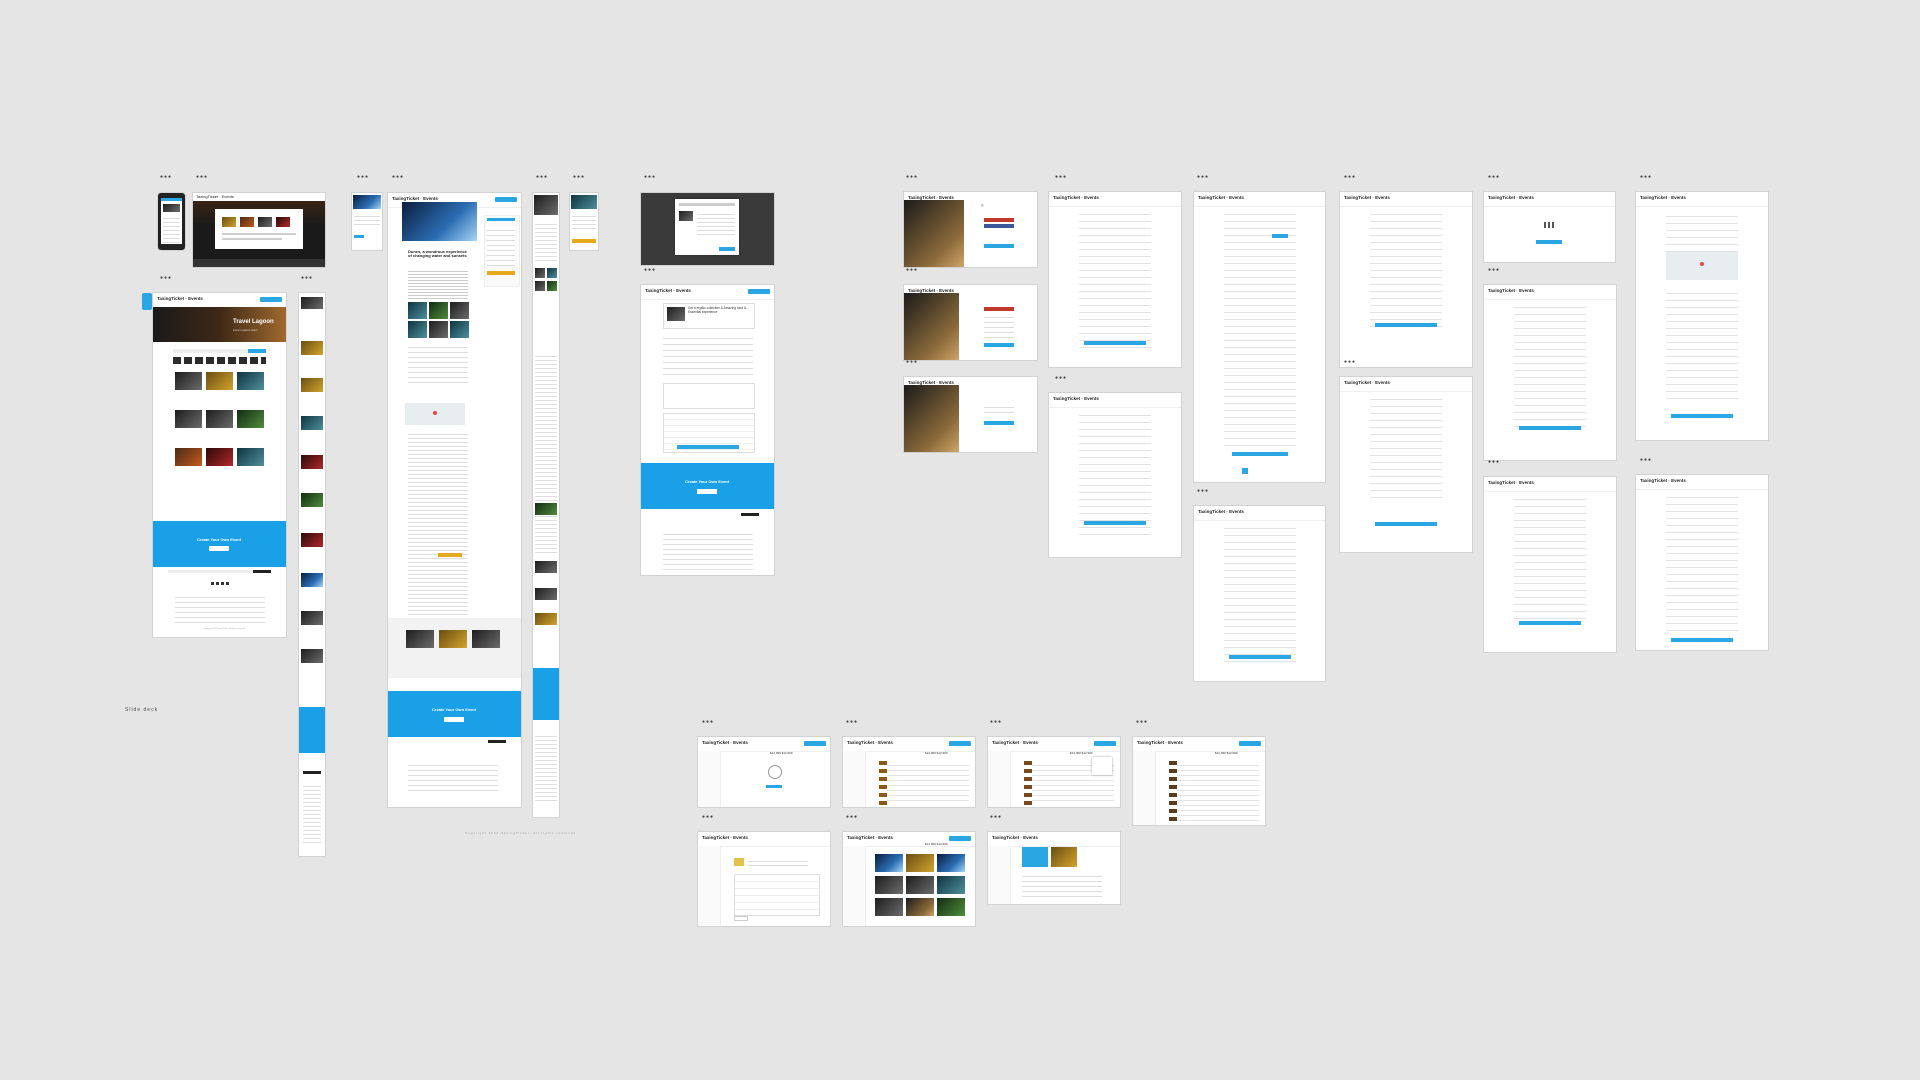  Describe the element at coordinates (1260, 454) in the screenshot. I see `publish-button` at that location.